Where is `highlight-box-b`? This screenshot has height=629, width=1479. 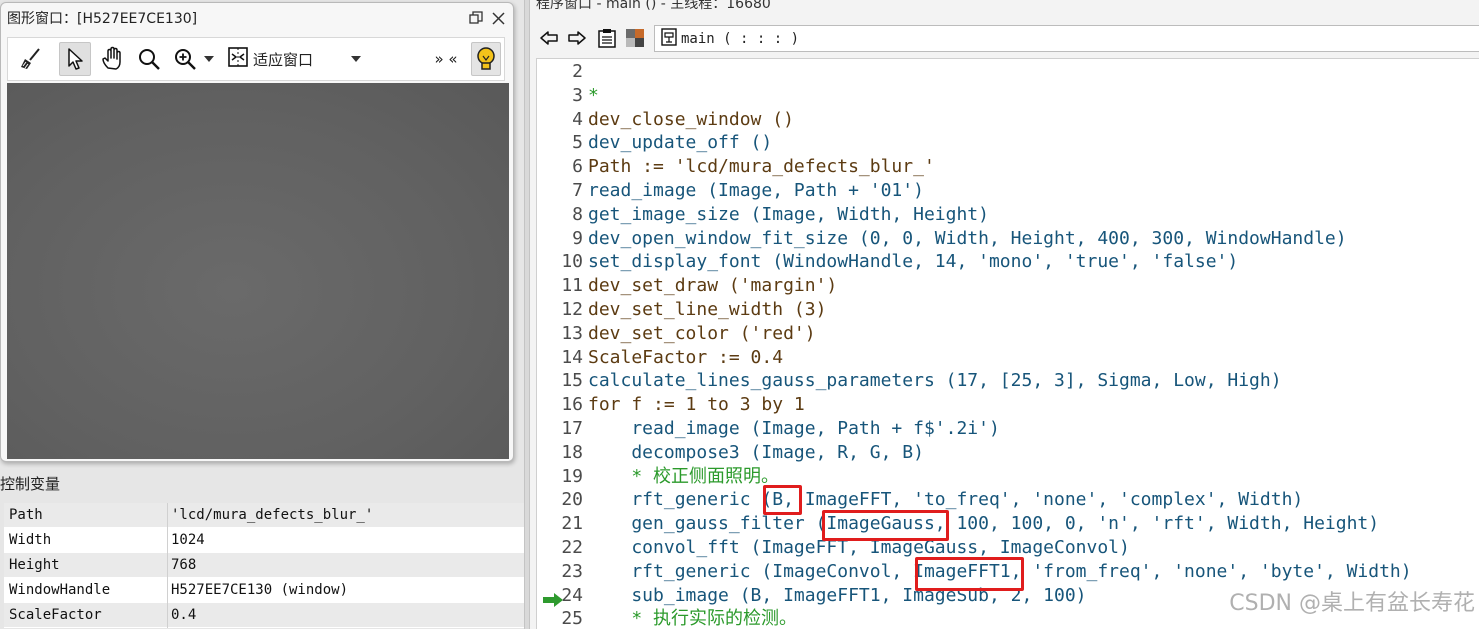
highlight-box-b is located at coordinates (782, 500).